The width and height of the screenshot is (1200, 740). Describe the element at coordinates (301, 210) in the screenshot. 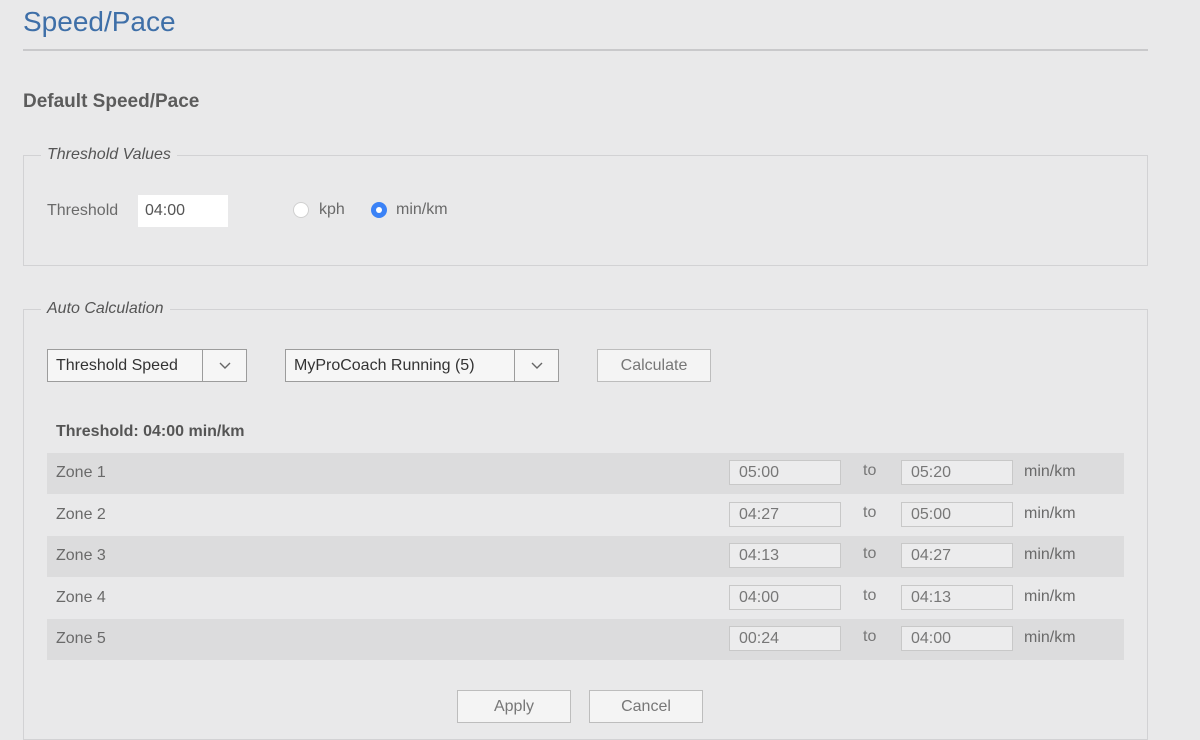

I see `unit-kph-radio` at that location.